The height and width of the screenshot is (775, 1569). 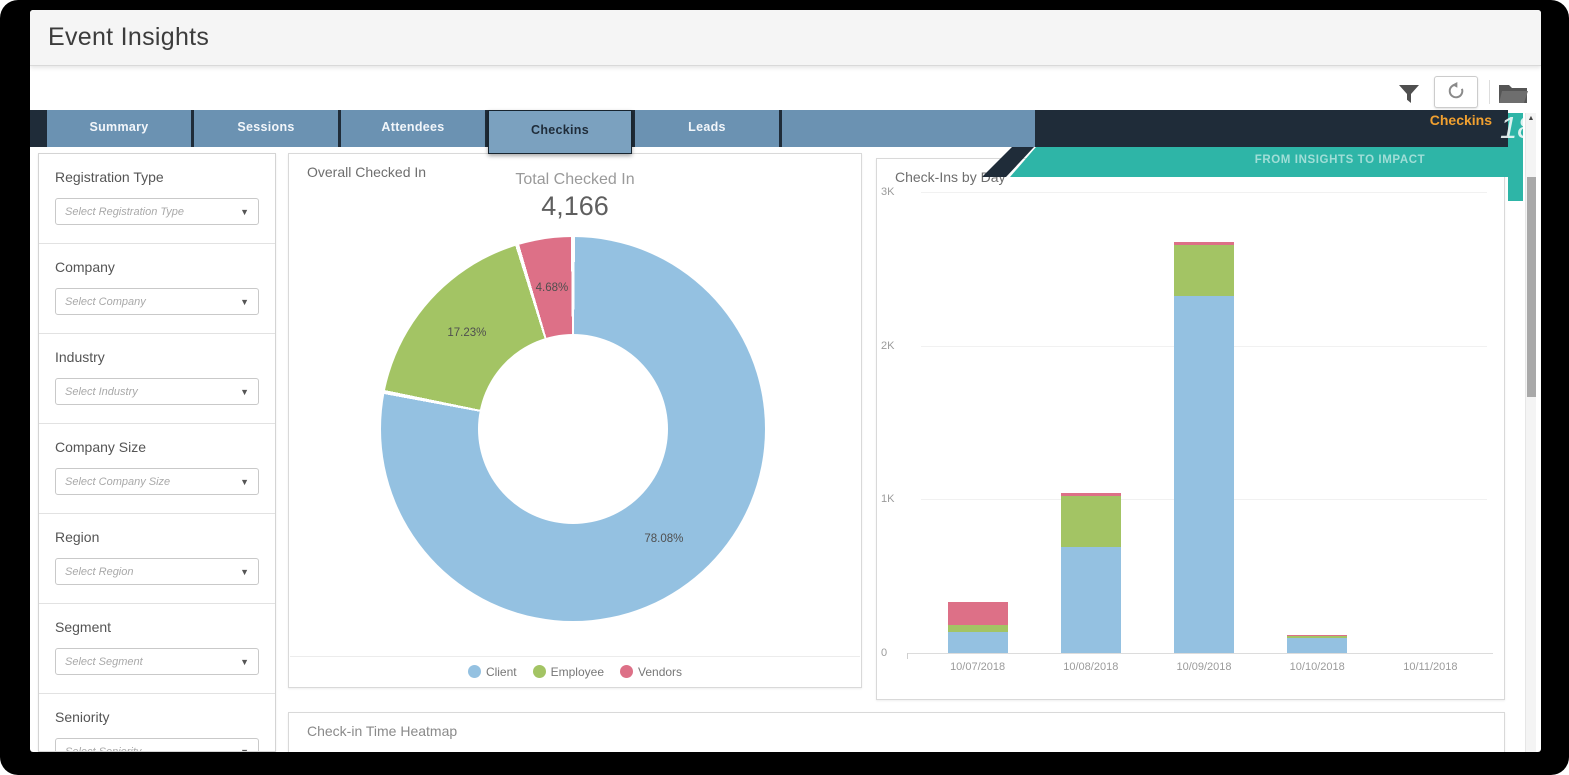 What do you see at coordinates (157, 661) in the screenshot?
I see `dropdown-segment: Select Segment ▼` at bounding box center [157, 661].